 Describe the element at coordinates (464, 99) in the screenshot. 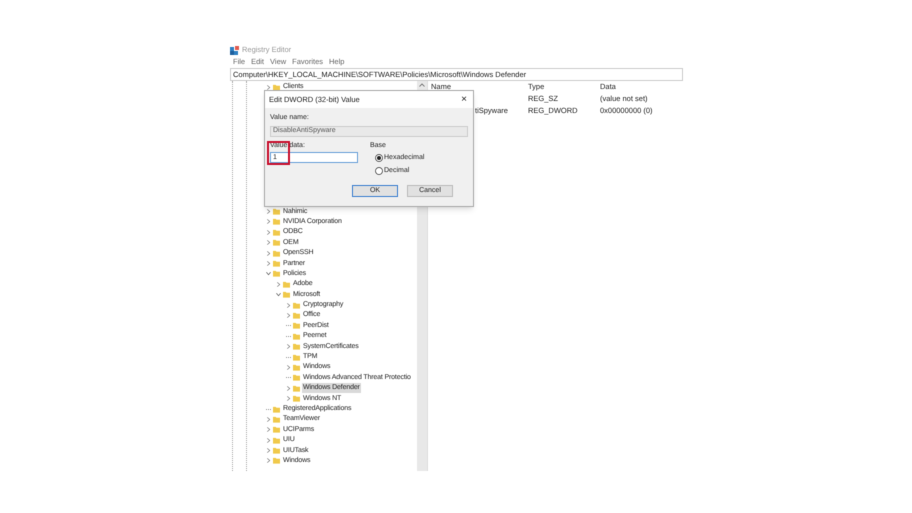

I see `close-button: ×` at that location.